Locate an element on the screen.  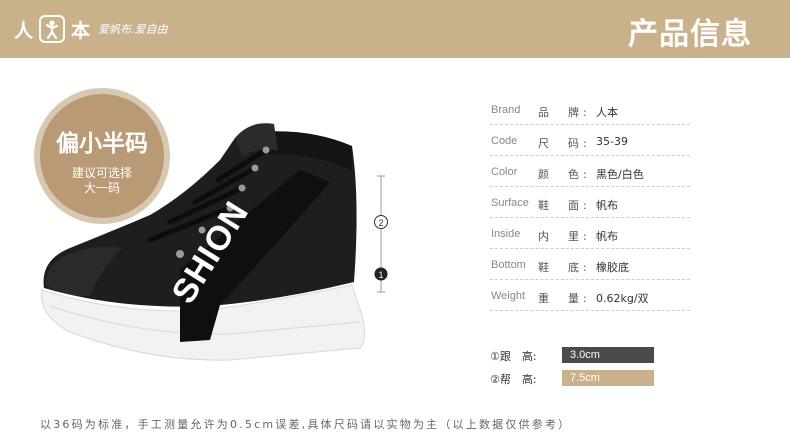
spec-label-cn: 鞋 面: is located at coordinates (564, 205).